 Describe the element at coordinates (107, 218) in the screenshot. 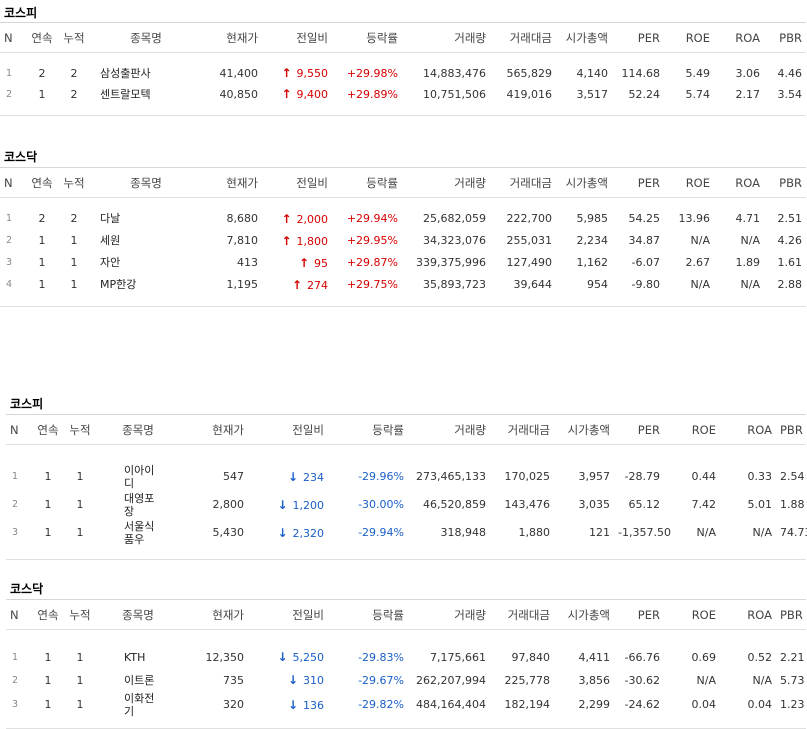

I see `stock-name-link: 다날` at that location.